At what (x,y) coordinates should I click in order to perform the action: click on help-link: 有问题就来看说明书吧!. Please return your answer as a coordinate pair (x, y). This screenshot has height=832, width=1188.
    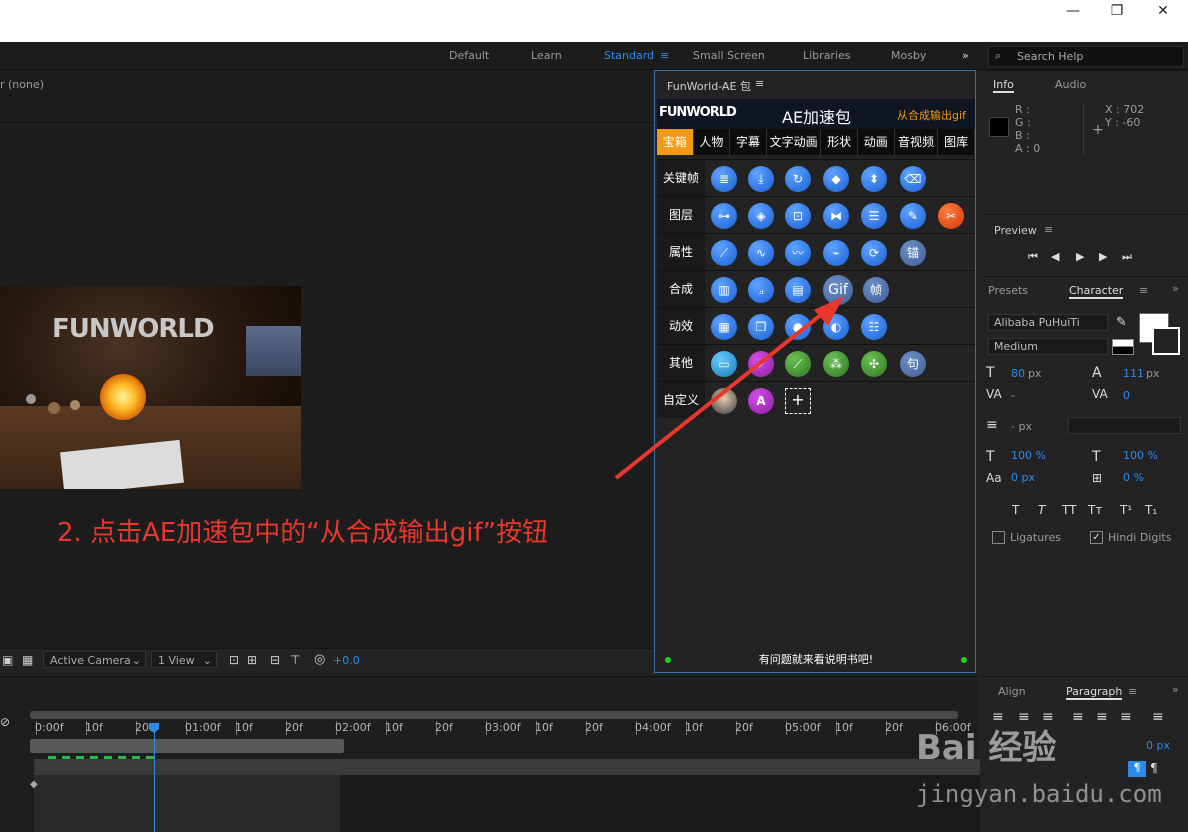
    Looking at the image, I should click on (816, 659).